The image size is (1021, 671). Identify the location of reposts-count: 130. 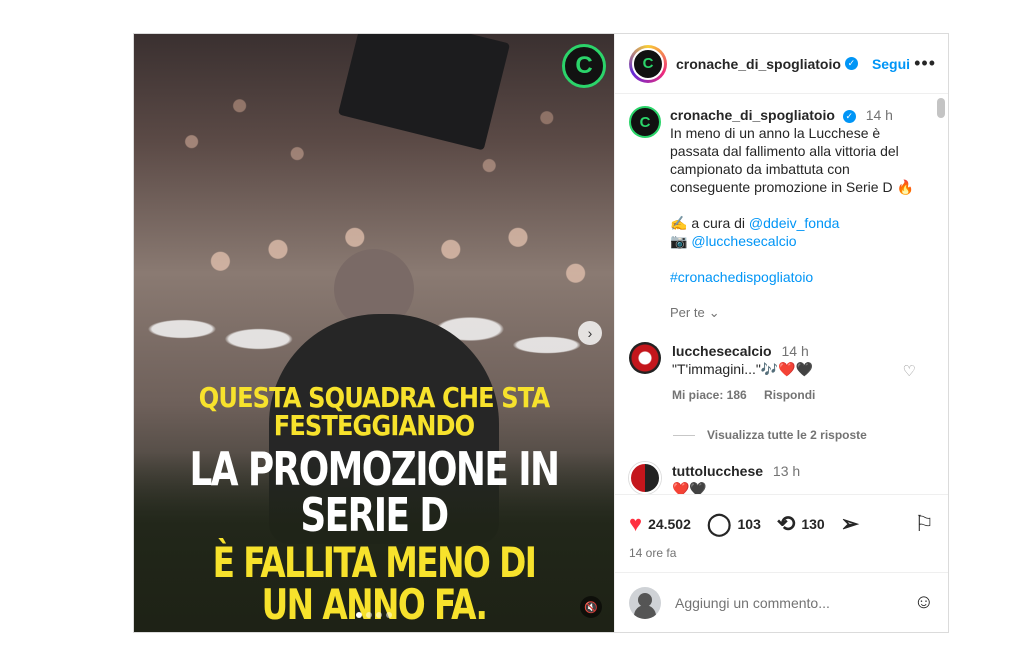
(813, 523).